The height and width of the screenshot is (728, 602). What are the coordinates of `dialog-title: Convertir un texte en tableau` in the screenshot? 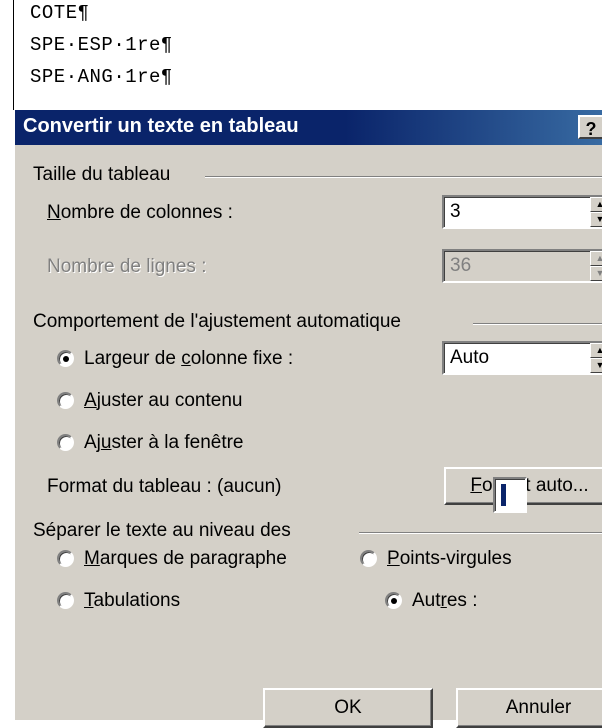 It's located at (161, 126).